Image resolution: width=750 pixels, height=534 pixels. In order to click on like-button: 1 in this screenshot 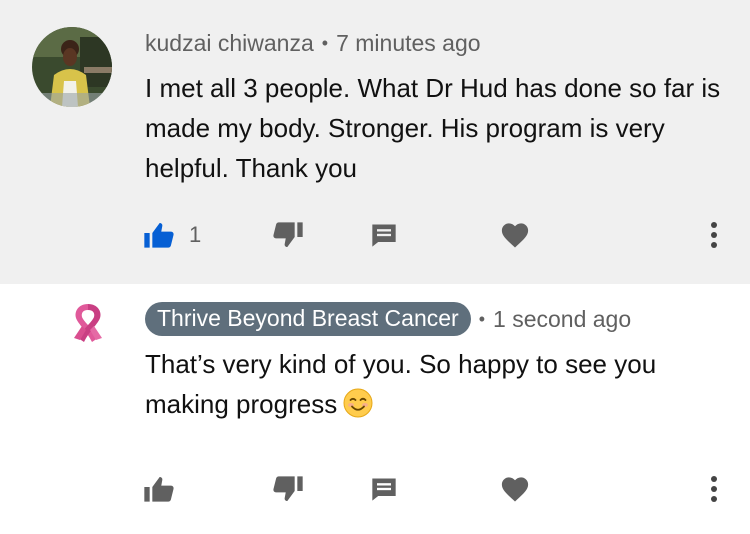, I will do `click(172, 235)`.